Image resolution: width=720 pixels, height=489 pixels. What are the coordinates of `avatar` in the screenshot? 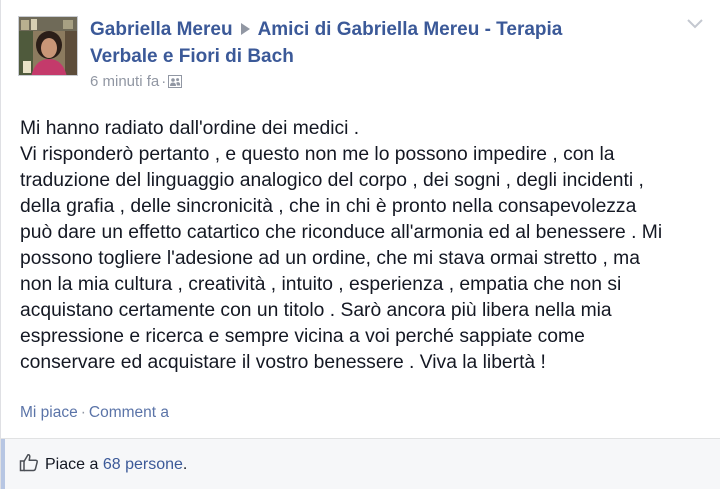 It's located at (48, 46).